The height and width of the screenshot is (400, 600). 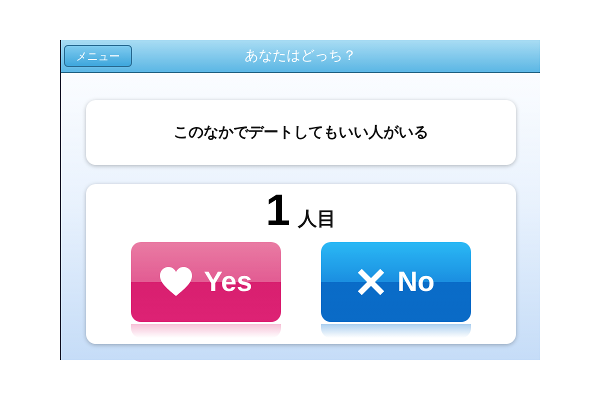 I want to click on no-button: No, so click(x=396, y=282).